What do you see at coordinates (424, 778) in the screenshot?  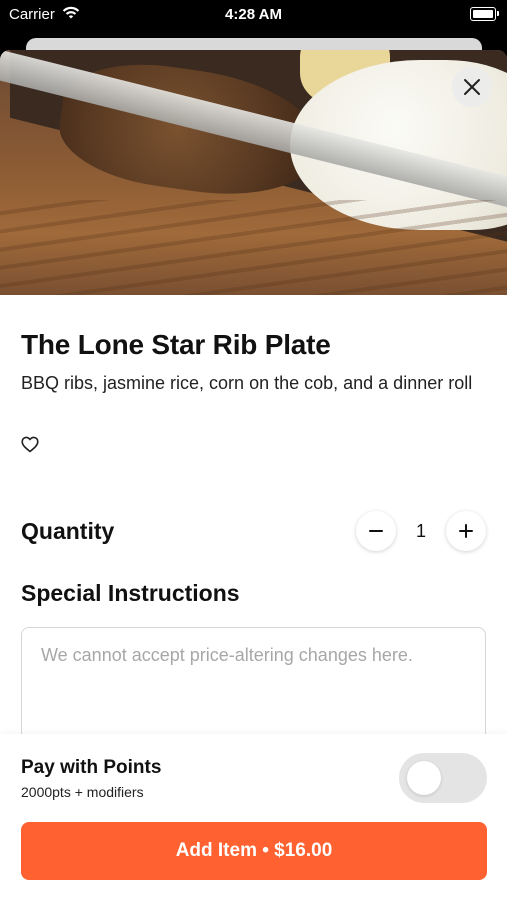 I see `toggle-knob` at bounding box center [424, 778].